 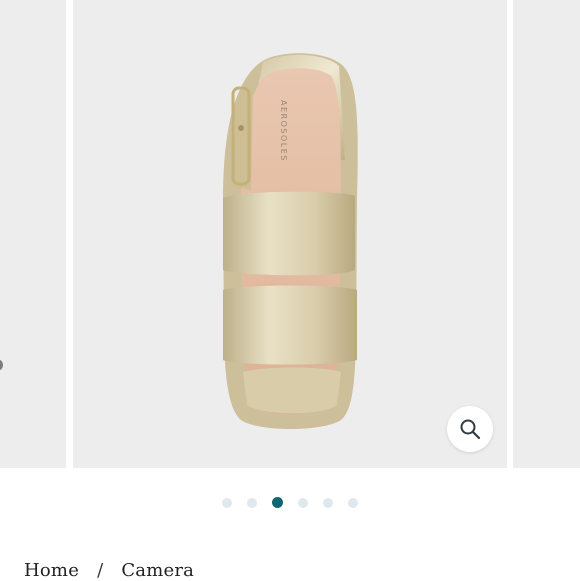 What do you see at coordinates (33, 234) in the screenshot?
I see `previous-slide` at bounding box center [33, 234].